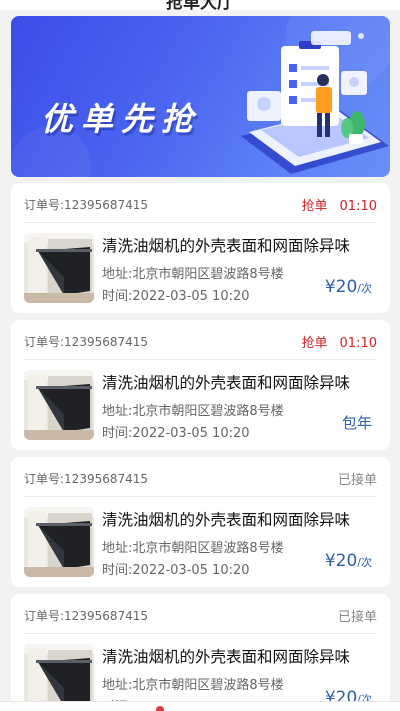  I want to click on page-title: 抢单大厅, so click(200, 6).